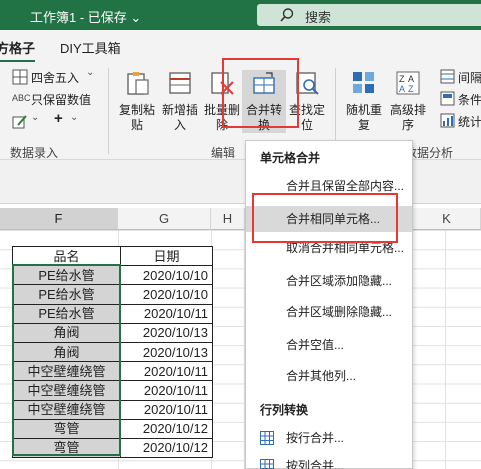 The image size is (481, 469). I want to click on condition-icon, so click(447, 98).